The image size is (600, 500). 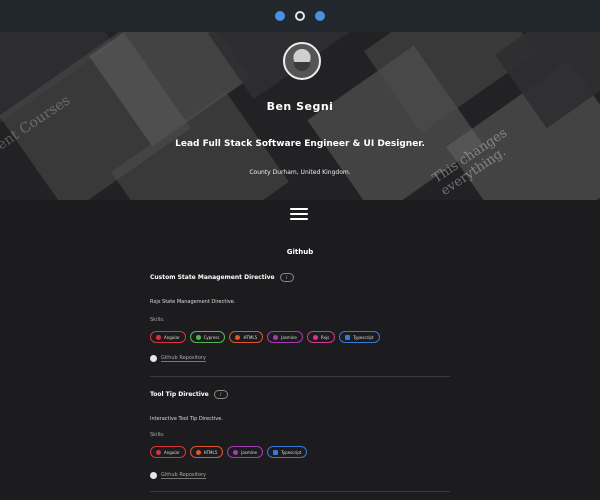 I want to click on hamburger-menu-button, so click(x=299, y=214).